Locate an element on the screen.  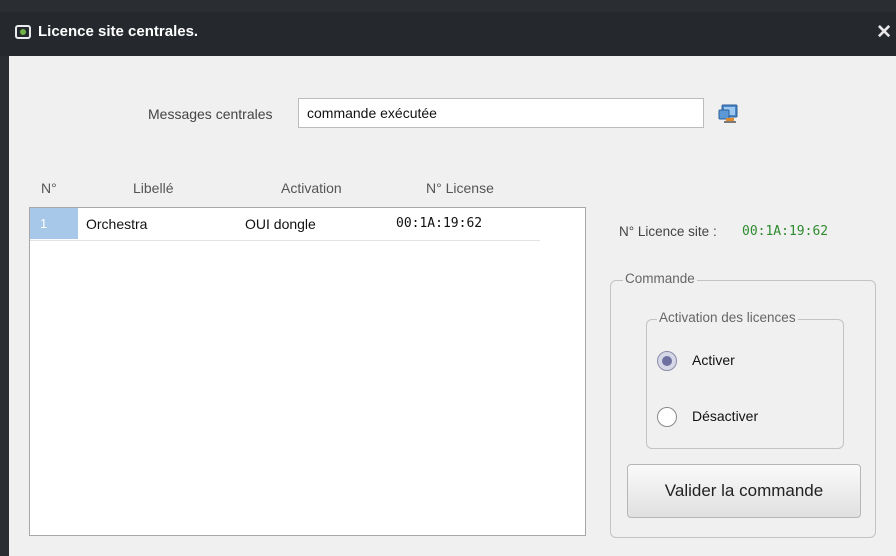
row-number-cell: 1 is located at coordinates (54, 223).